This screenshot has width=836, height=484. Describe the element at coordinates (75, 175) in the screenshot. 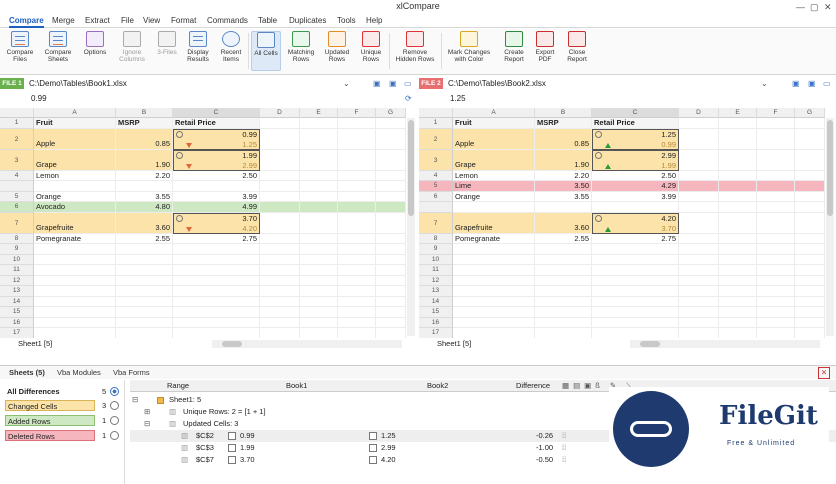

I see `cell-a: Lemon` at that location.